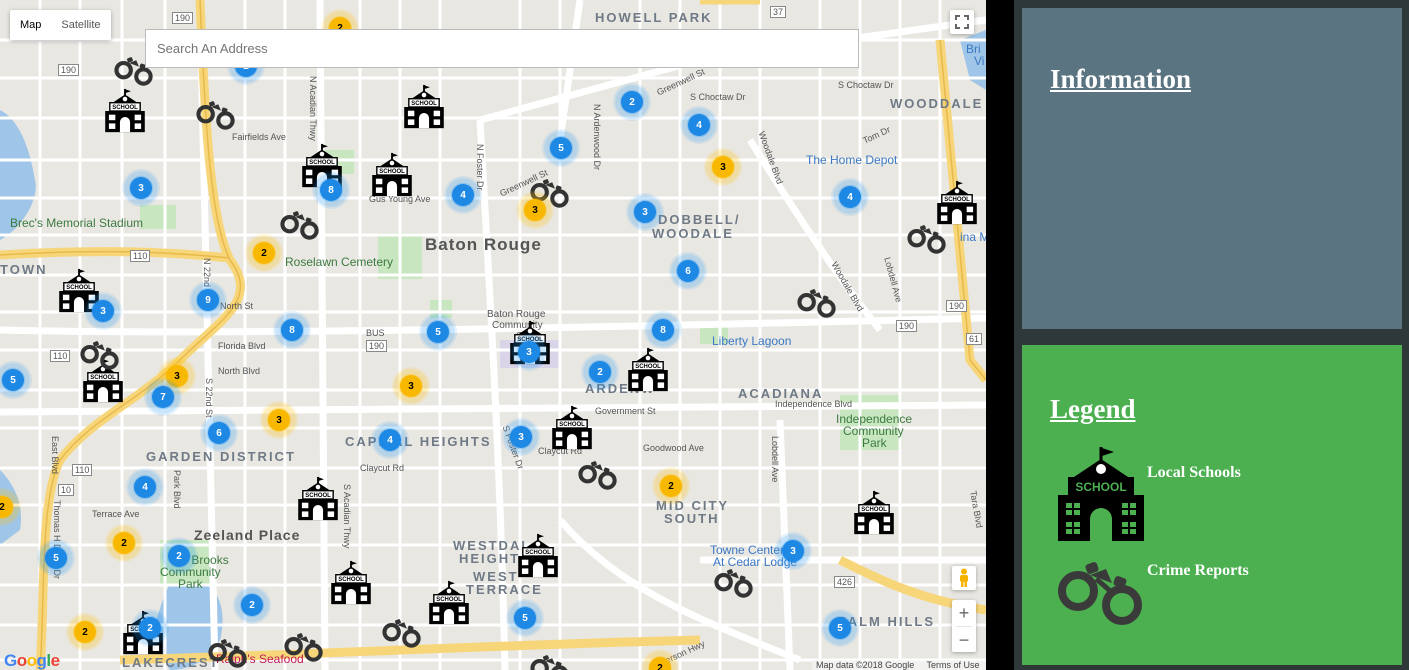 The width and height of the screenshot is (1409, 670). I want to click on fullscreen-icon, so click(962, 22).